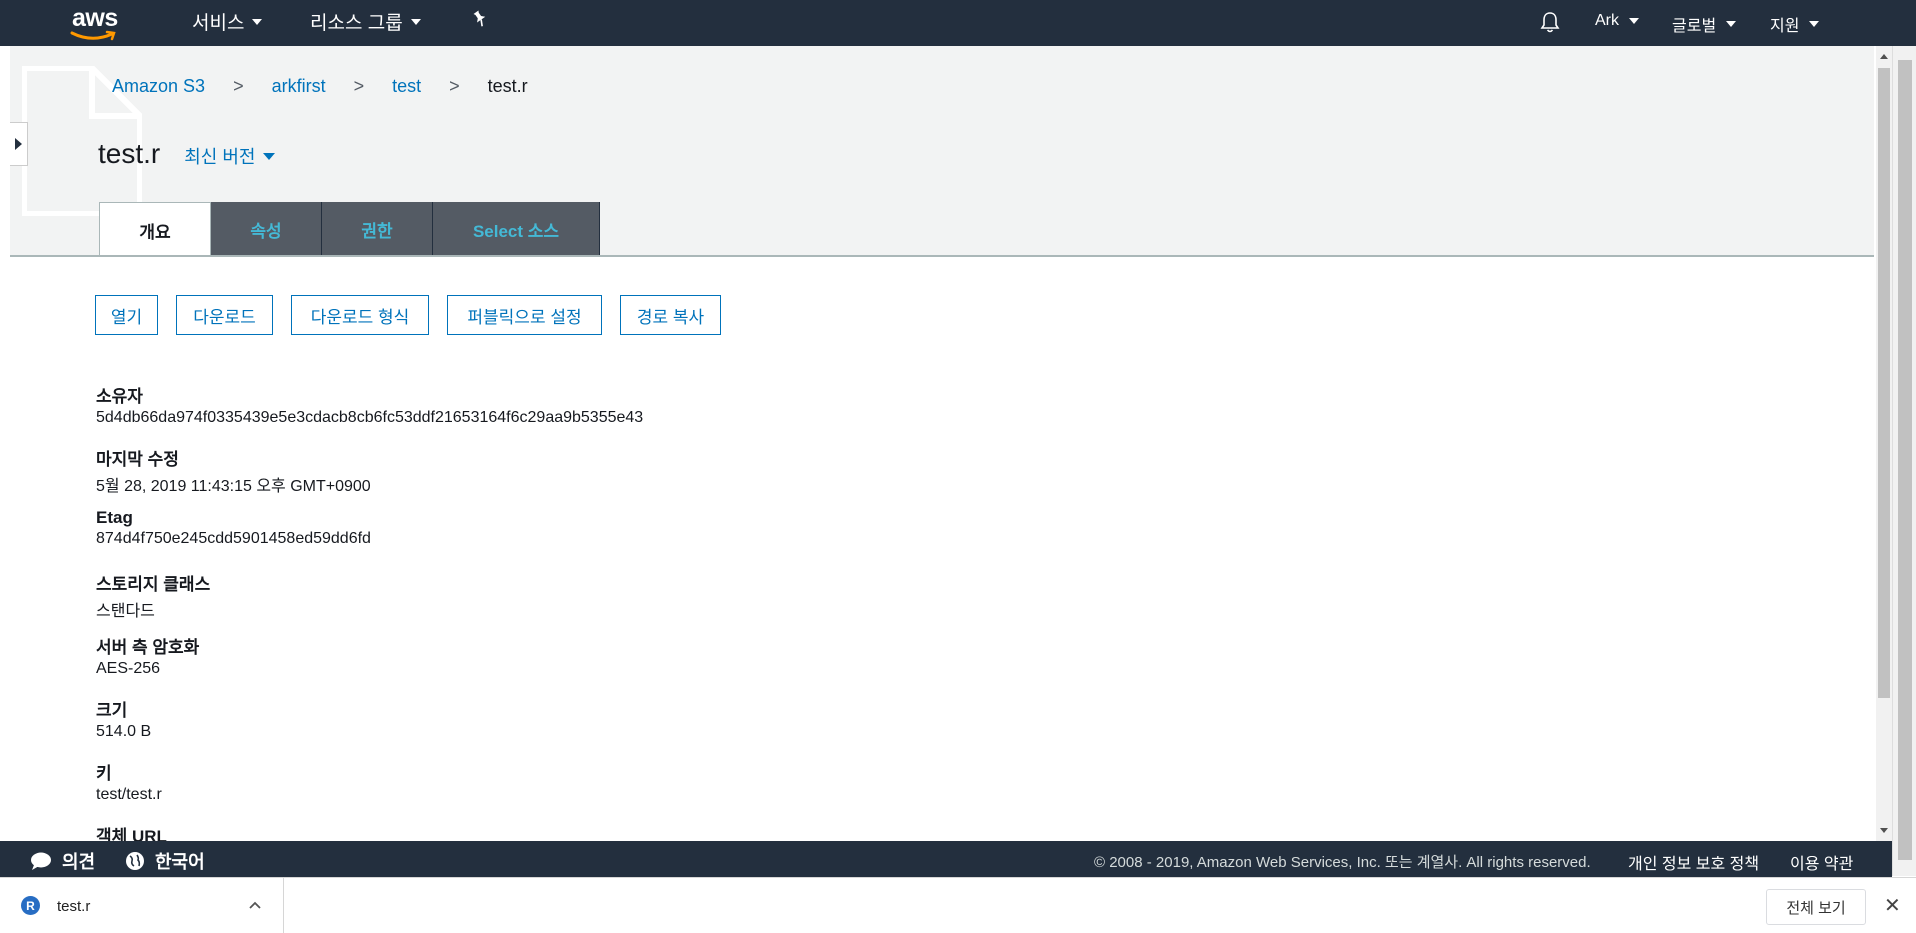  What do you see at coordinates (524, 315) in the screenshot?
I see `make-public-button: 퍼블릭으로 설정` at bounding box center [524, 315].